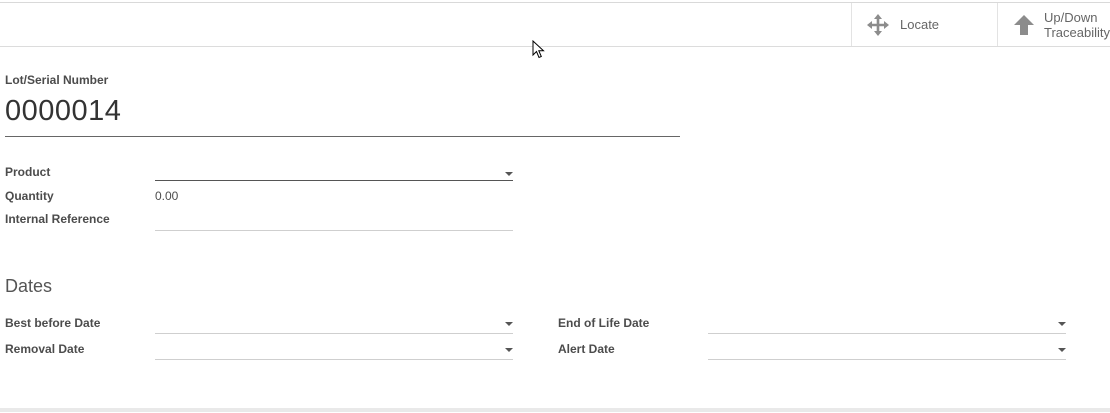  Describe the element at coordinates (604, 323) in the screenshot. I see `end-of-life-date-label: End of Life Date` at that location.